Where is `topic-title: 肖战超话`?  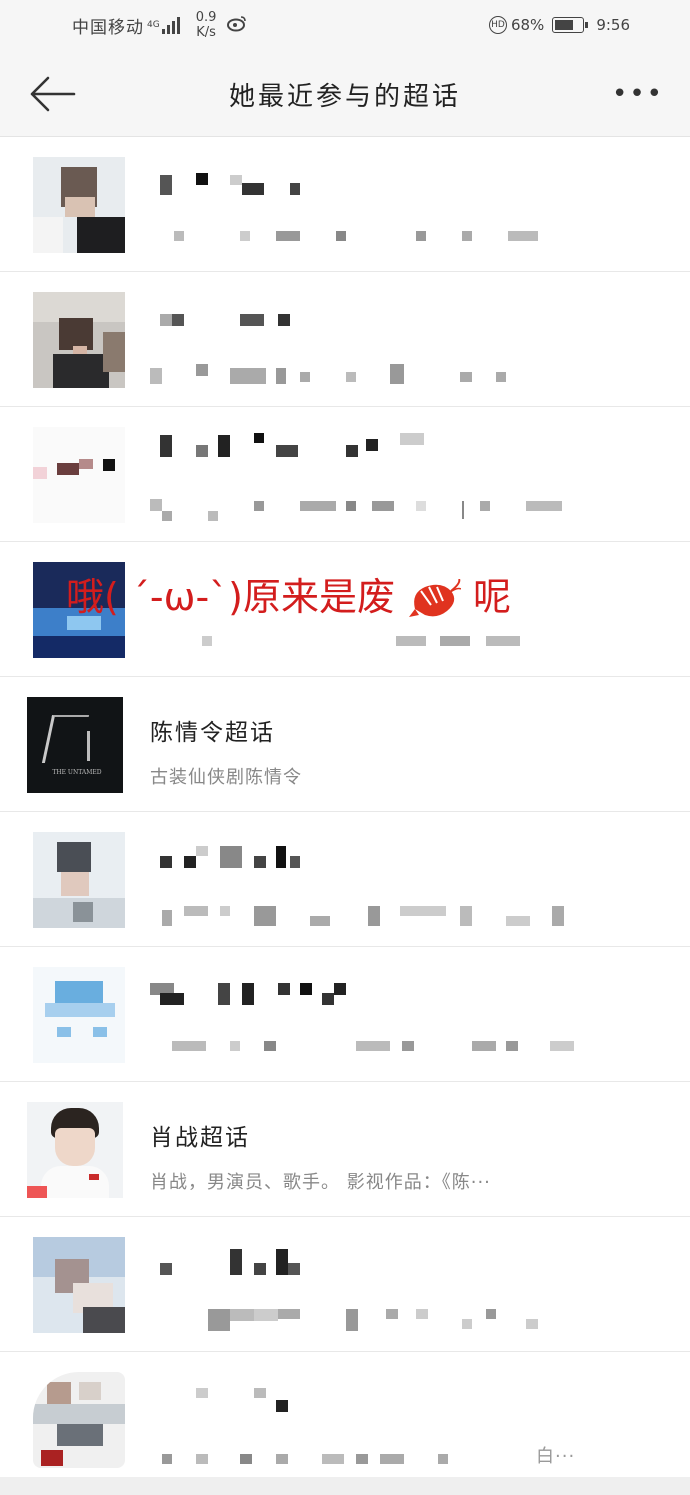 topic-title: 肖战超话 is located at coordinates (200, 1138).